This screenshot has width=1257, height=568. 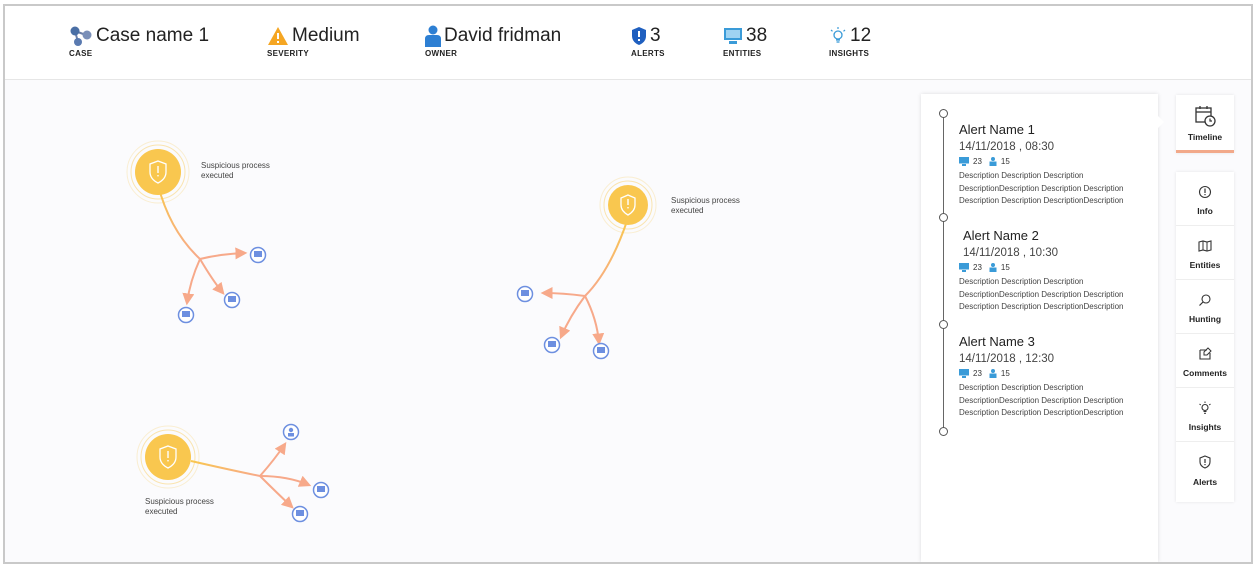 What do you see at coordinates (745, 41) in the screenshot?
I see `entities-stat: 38 ENTITIES` at bounding box center [745, 41].